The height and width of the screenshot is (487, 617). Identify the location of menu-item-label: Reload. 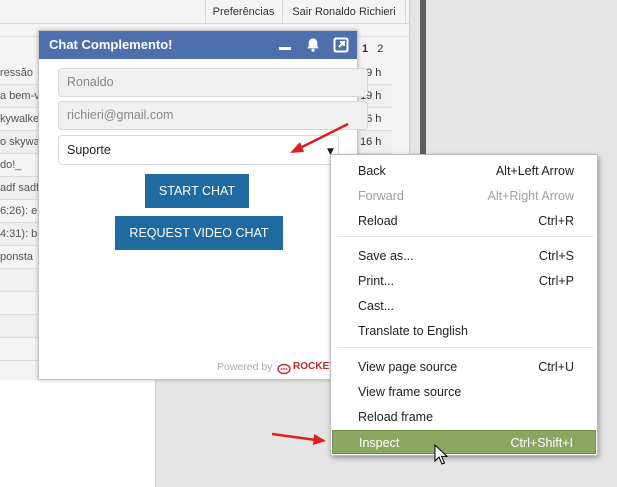
(378, 221).